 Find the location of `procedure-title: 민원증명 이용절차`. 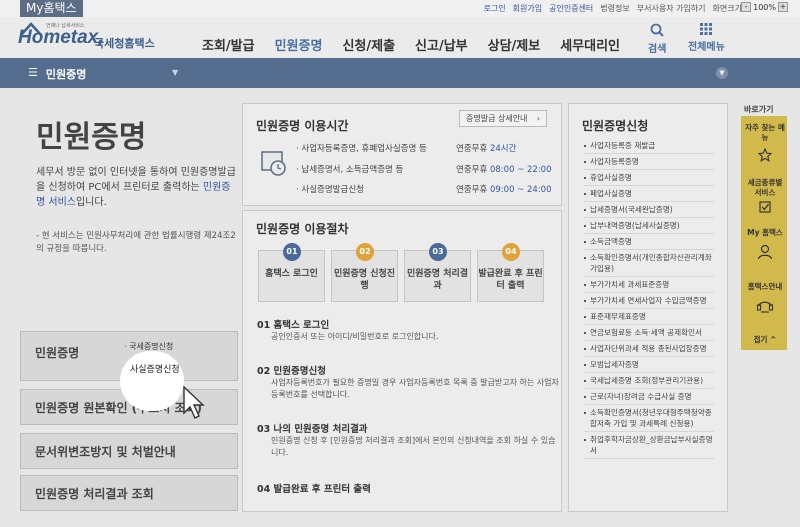

procedure-title: 민원증명 이용절차 is located at coordinates (302, 229).